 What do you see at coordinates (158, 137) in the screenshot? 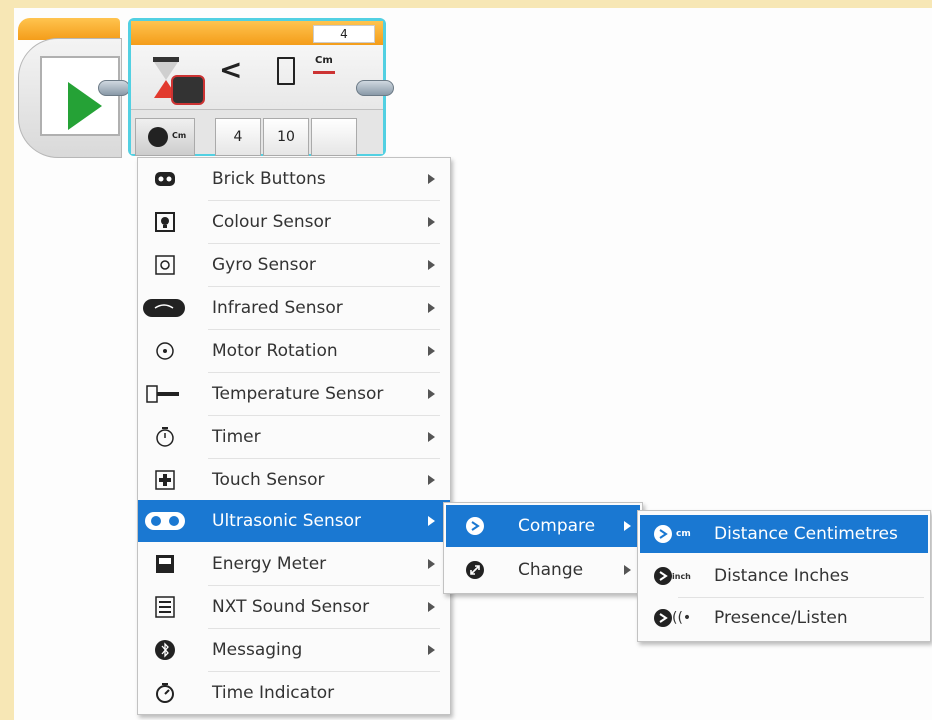
I see `ultrasonic-mode-icon` at bounding box center [158, 137].